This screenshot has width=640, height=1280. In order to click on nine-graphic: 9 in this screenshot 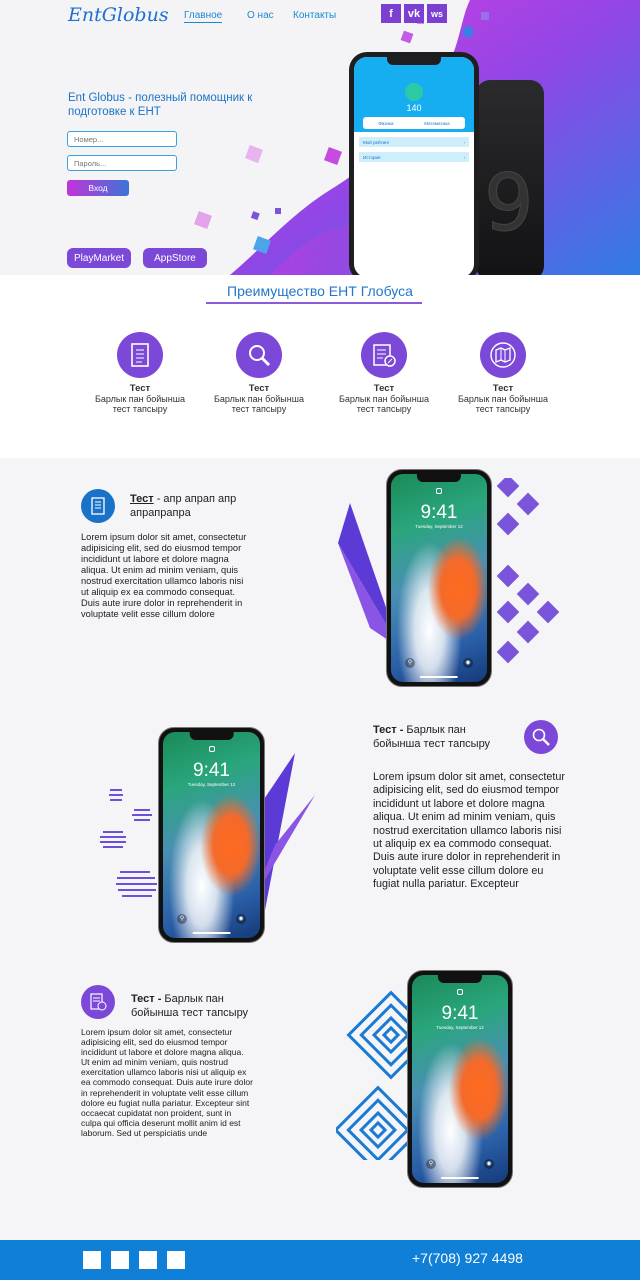, I will do `click(509, 204)`.